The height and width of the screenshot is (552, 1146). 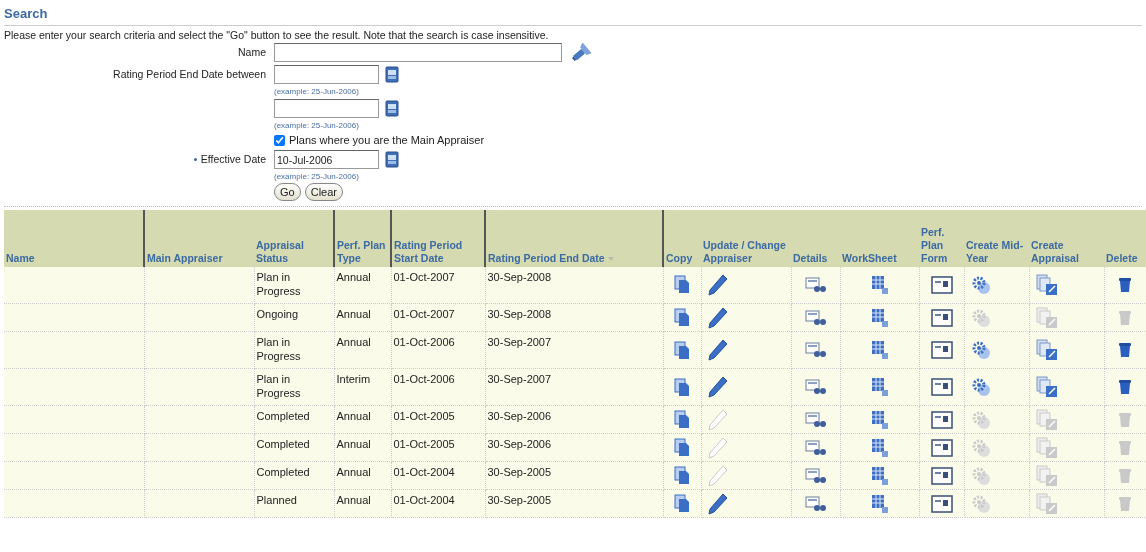 What do you see at coordinates (287, 191) in the screenshot?
I see `form-button: Go` at bounding box center [287, 191].